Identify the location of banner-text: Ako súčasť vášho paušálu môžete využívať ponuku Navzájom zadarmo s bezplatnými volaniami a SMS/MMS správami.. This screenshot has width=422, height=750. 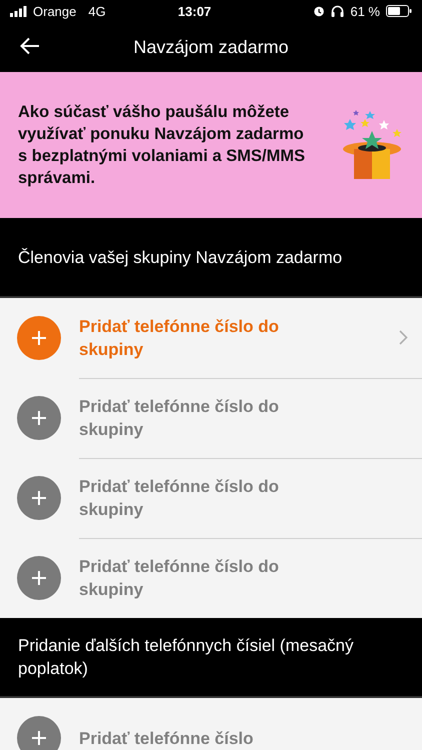
(162, 145).